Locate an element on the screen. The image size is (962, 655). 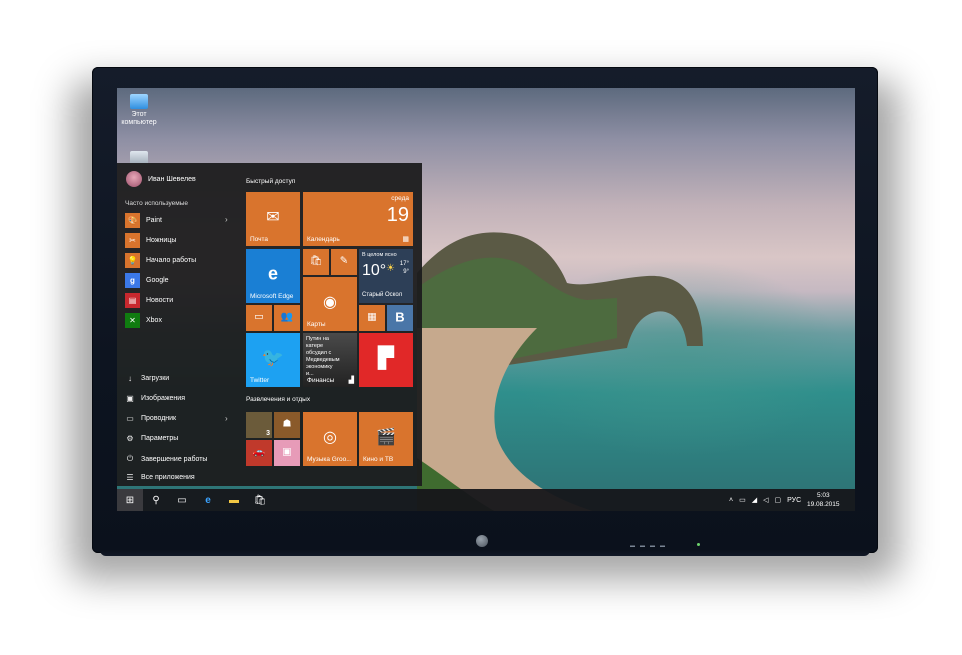
tile-twitter: 🐦 Twitter is located at coordinates (273, 360).